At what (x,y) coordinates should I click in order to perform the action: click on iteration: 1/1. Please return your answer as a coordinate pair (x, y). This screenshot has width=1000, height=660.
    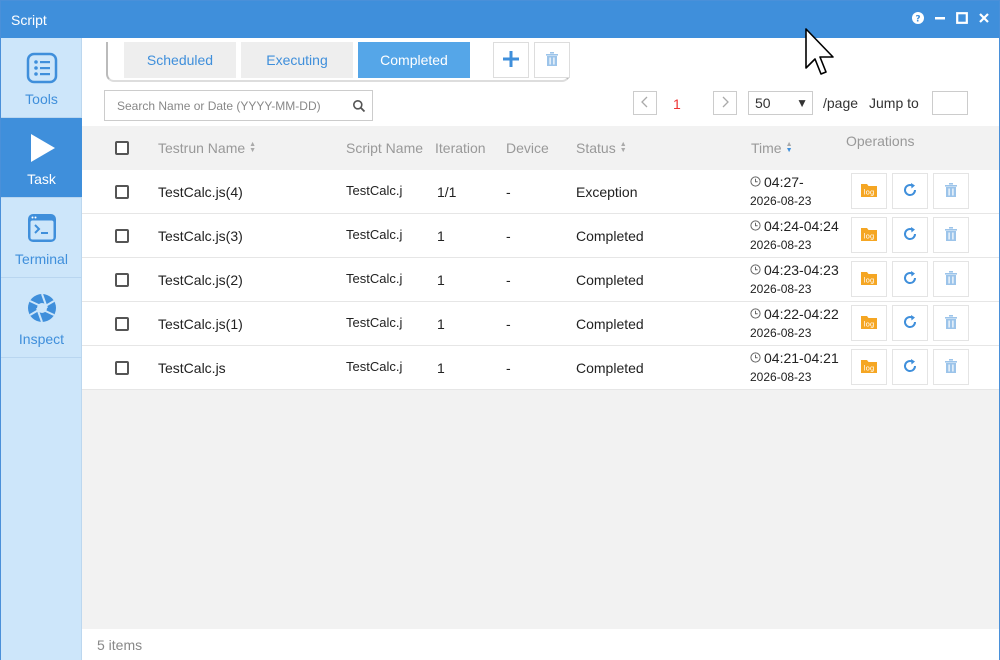
    Looking at the image, I should click on (447, 192).